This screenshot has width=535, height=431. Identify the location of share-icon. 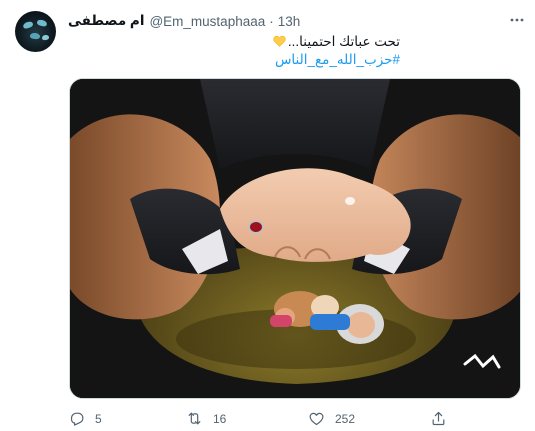
(438, 418).